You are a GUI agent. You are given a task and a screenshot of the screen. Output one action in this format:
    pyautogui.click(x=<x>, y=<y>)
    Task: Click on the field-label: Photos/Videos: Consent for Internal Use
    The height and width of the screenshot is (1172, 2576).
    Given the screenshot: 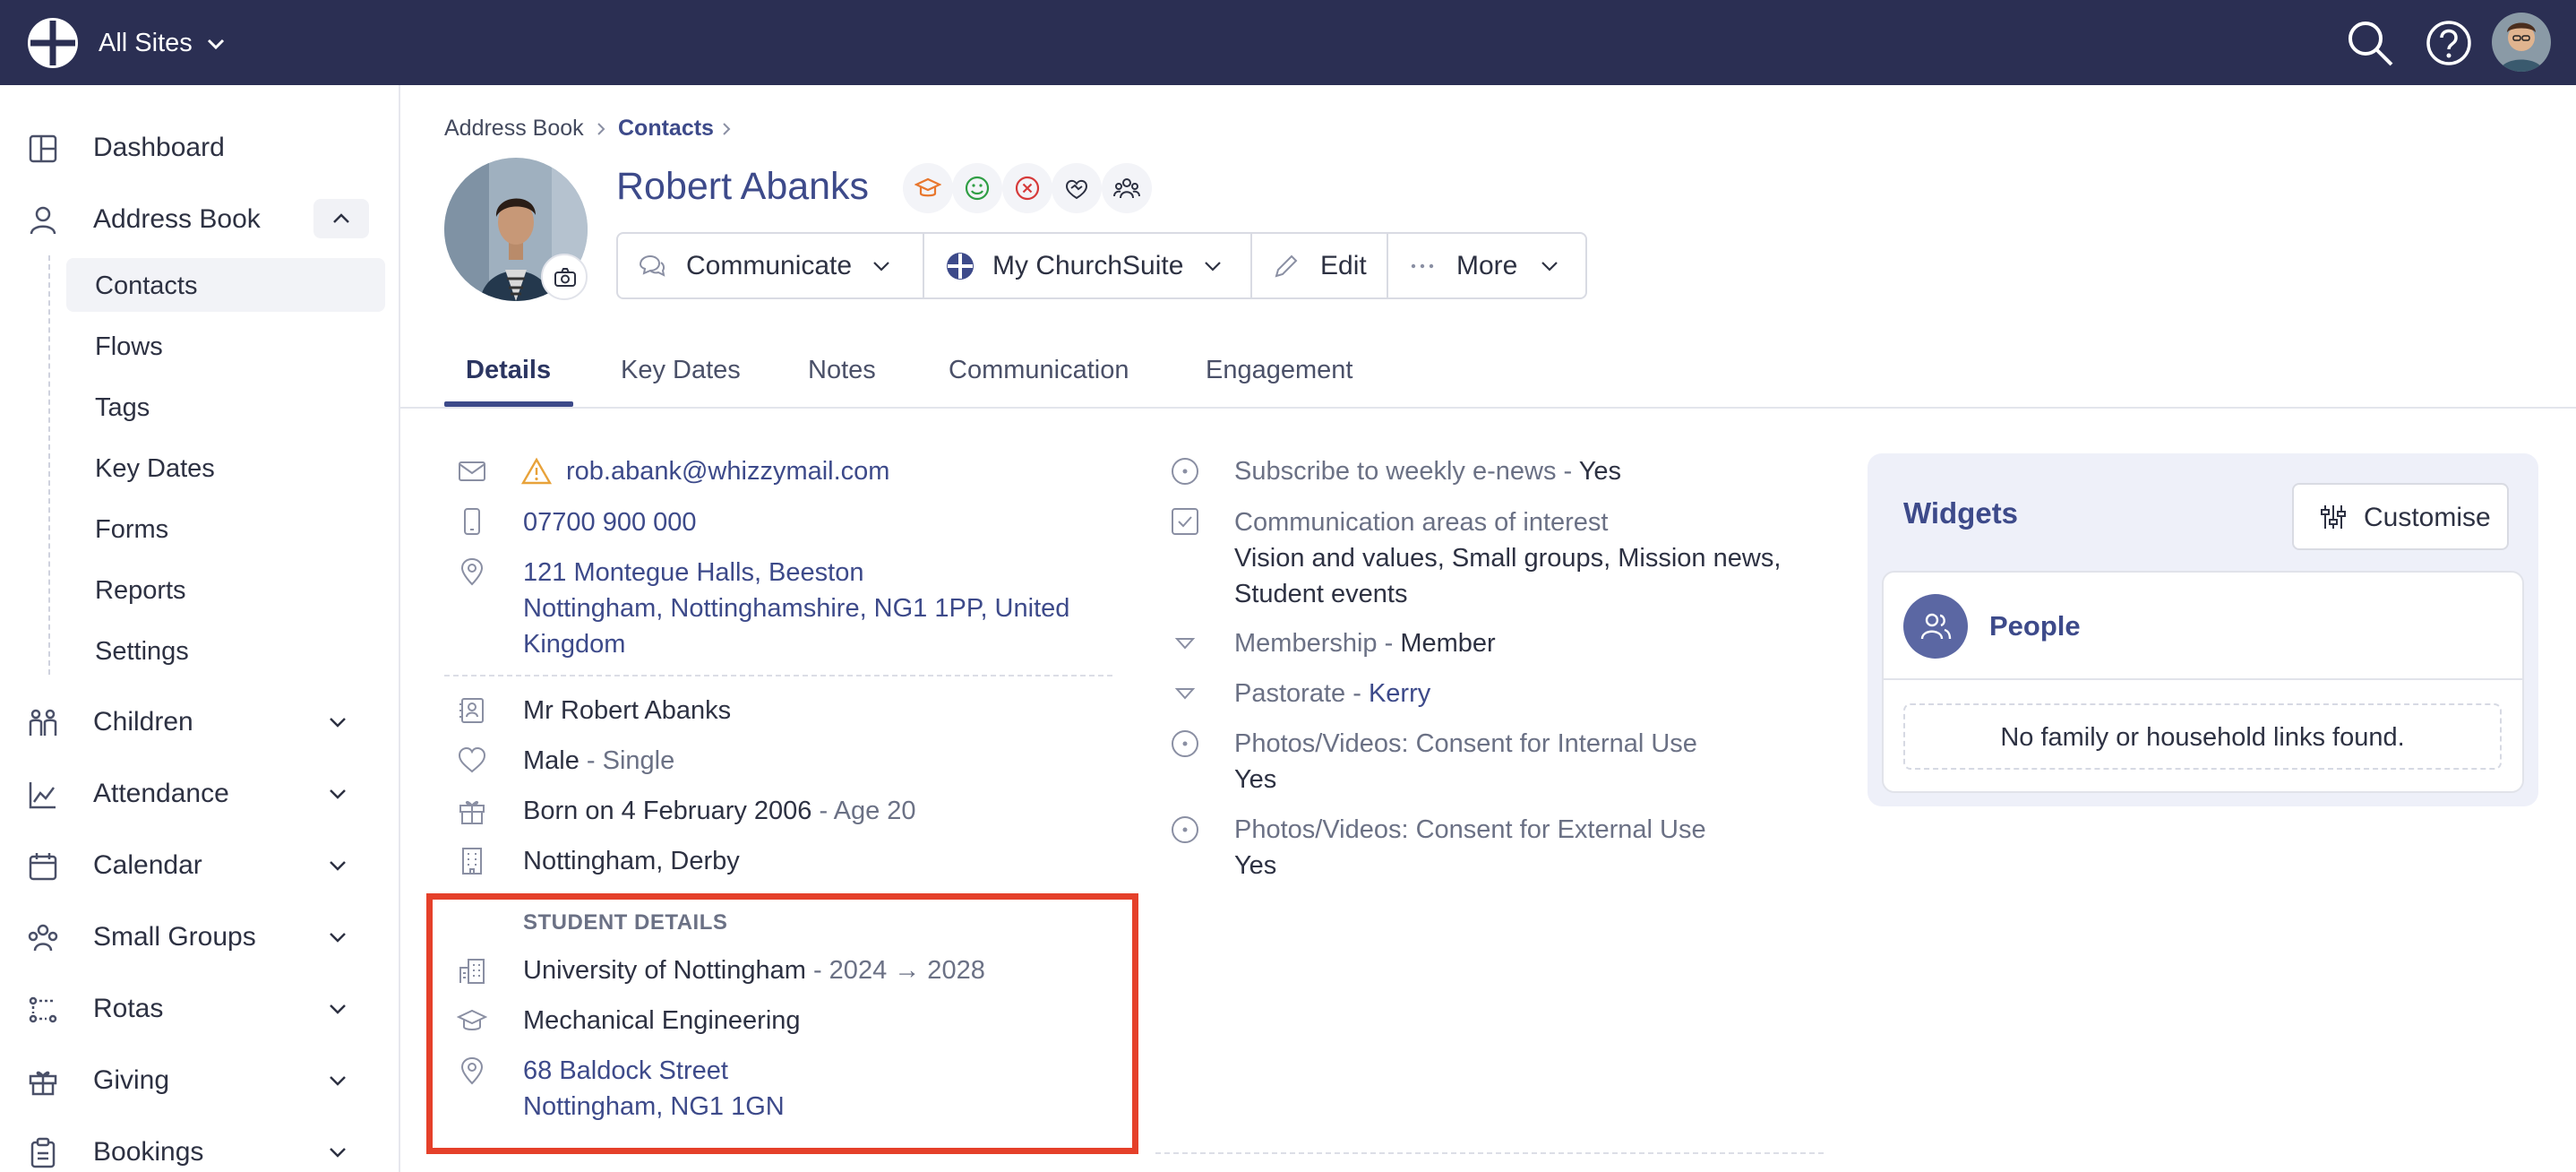 What is the action you would take?
    pyautogui.click(x=1465, y=743)
    